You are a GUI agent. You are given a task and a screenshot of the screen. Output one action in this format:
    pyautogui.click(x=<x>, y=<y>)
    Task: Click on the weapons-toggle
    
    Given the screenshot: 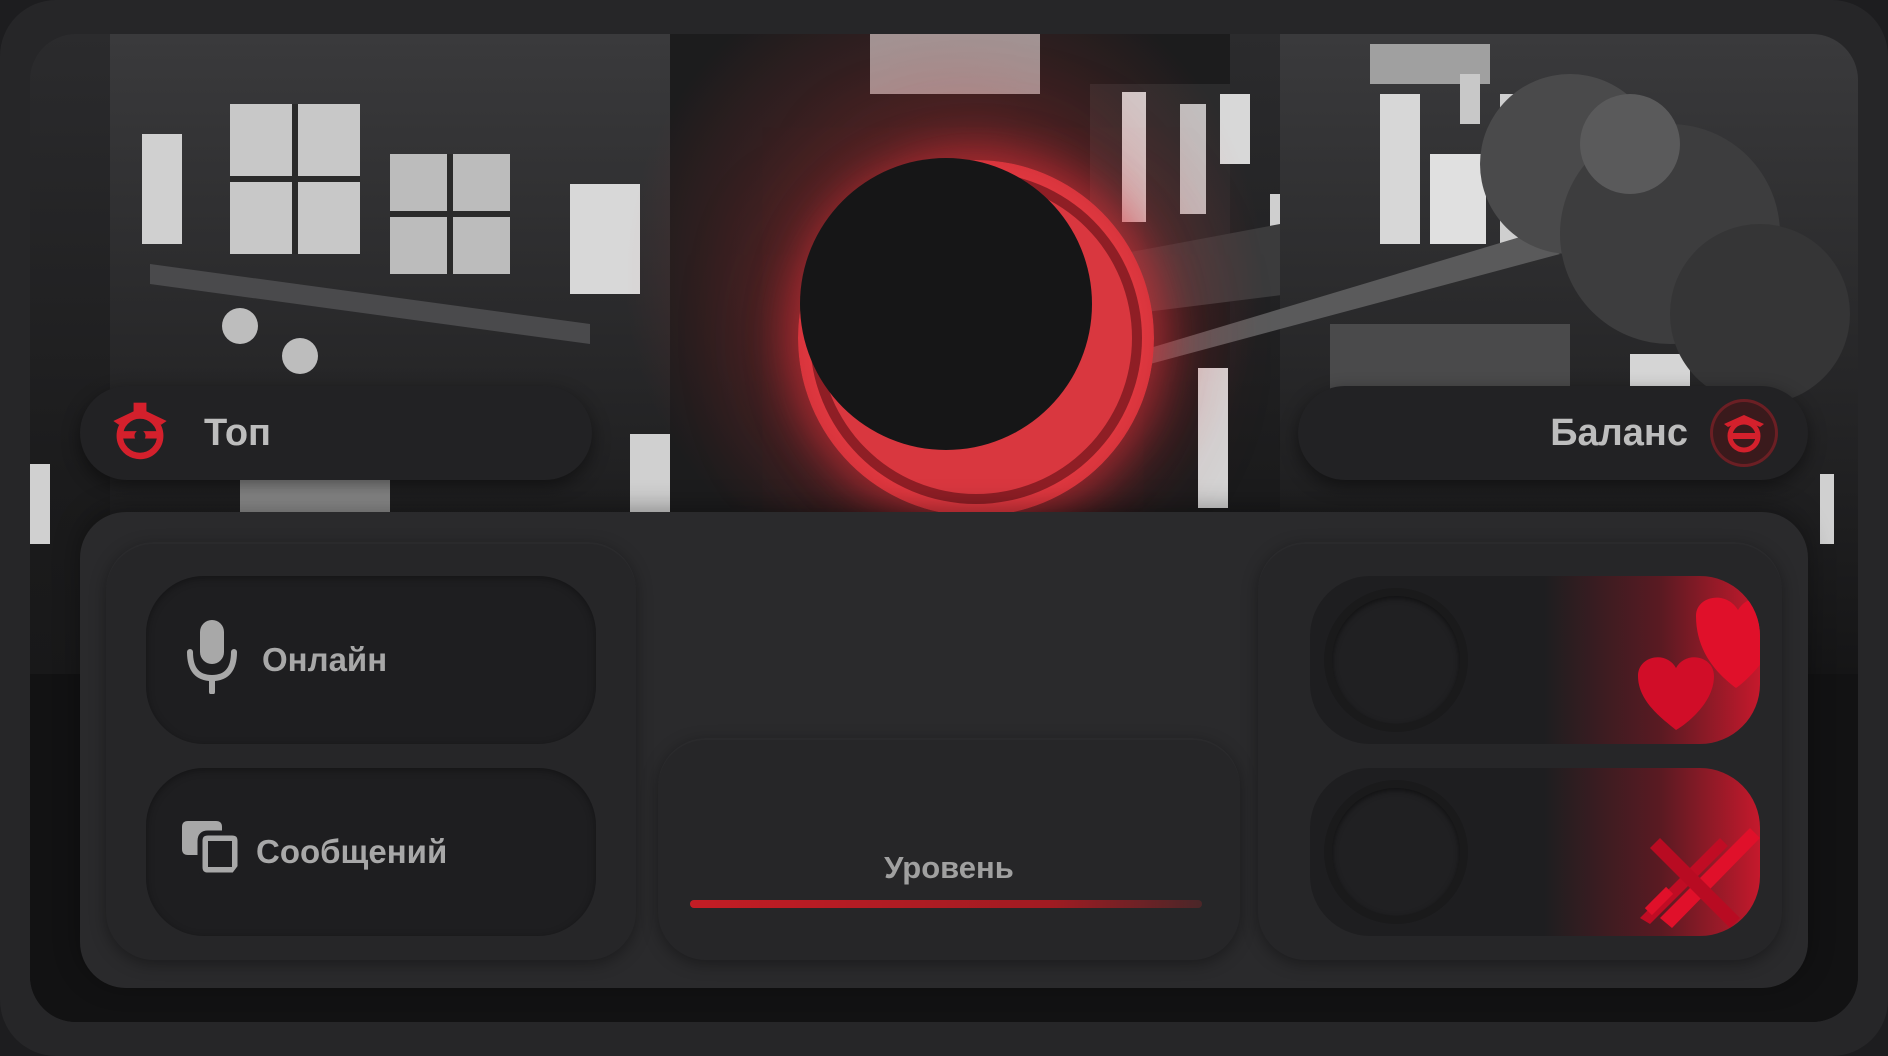 What is the action you would take?
    pyautogui.click(x=1535, y=852)
    